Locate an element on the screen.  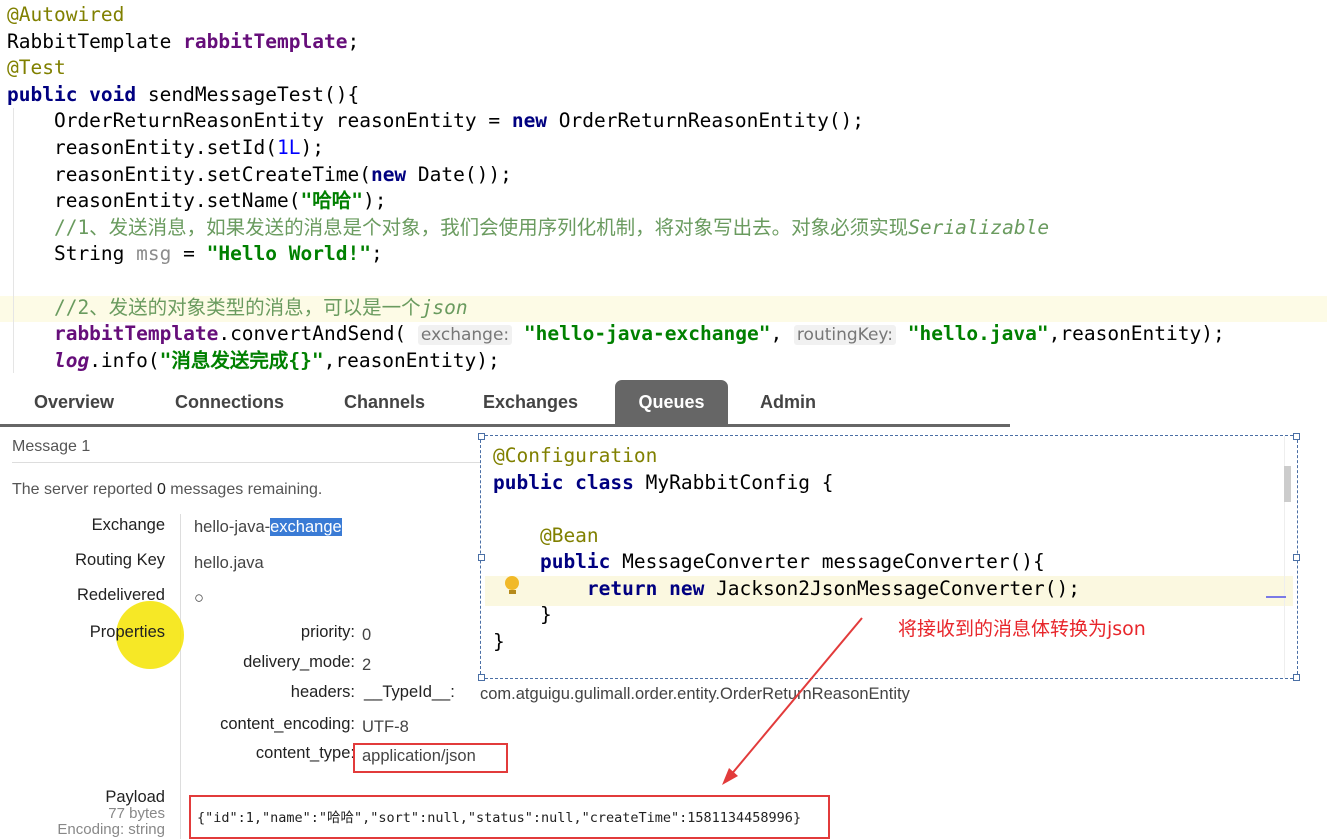
code-line: //2、发送的对象类型的消息，可以是一个json is located at coordinates (237, 308).